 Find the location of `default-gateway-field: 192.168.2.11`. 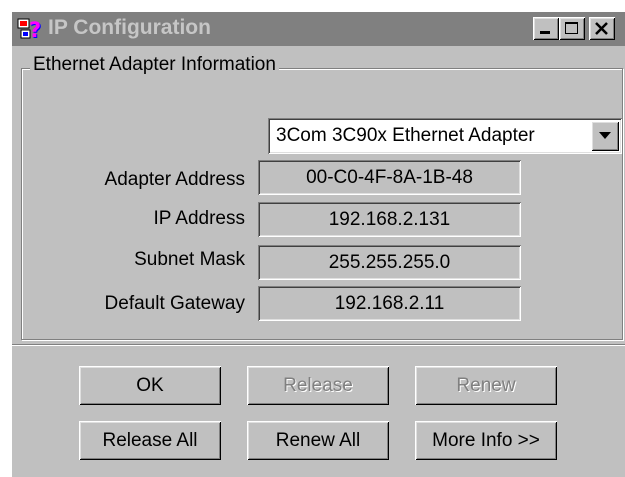

default-gateway-field: 192.168.2.11 is located at coordinates (389, 303).